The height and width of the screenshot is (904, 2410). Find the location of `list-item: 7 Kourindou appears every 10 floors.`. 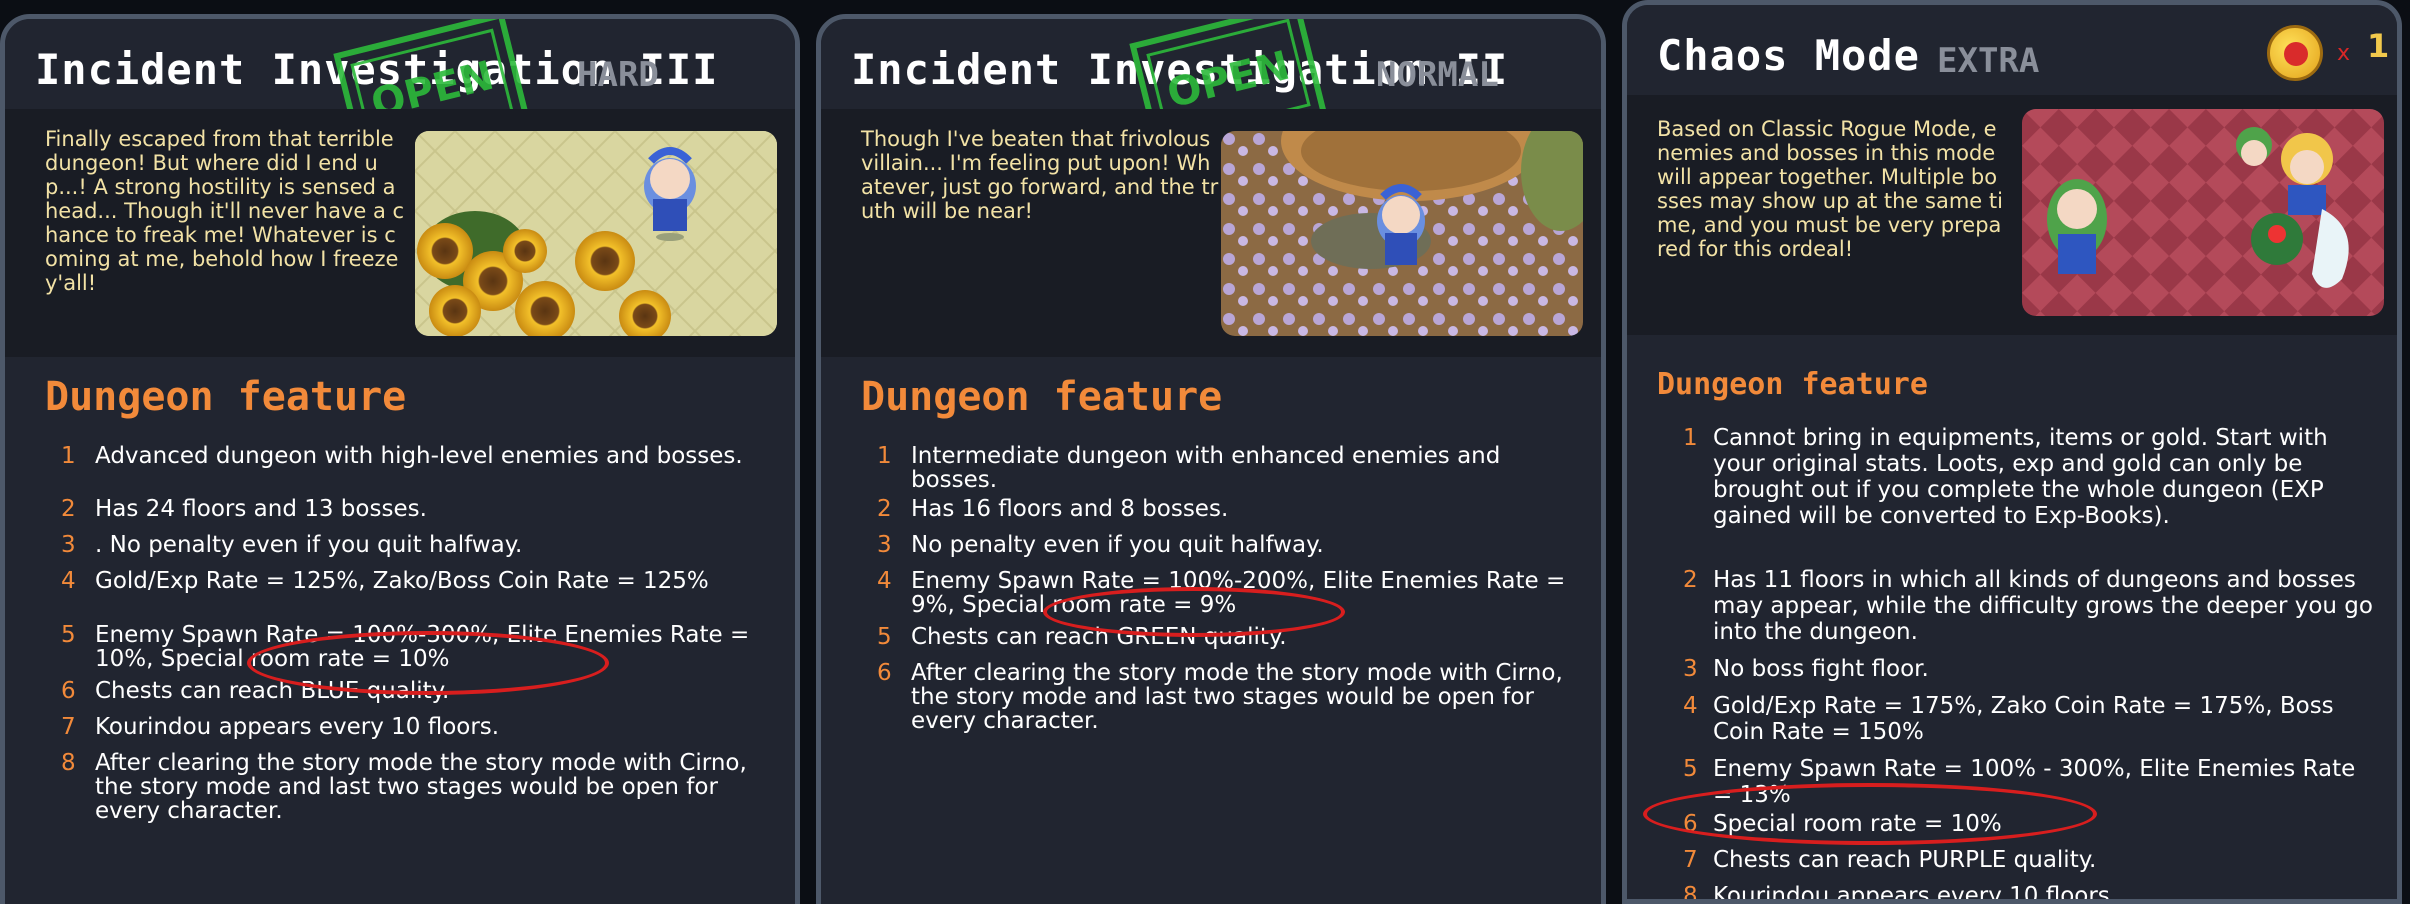

list-item: 7 Kourindou appears every 10 floors. is located at coordinates (280, 727).